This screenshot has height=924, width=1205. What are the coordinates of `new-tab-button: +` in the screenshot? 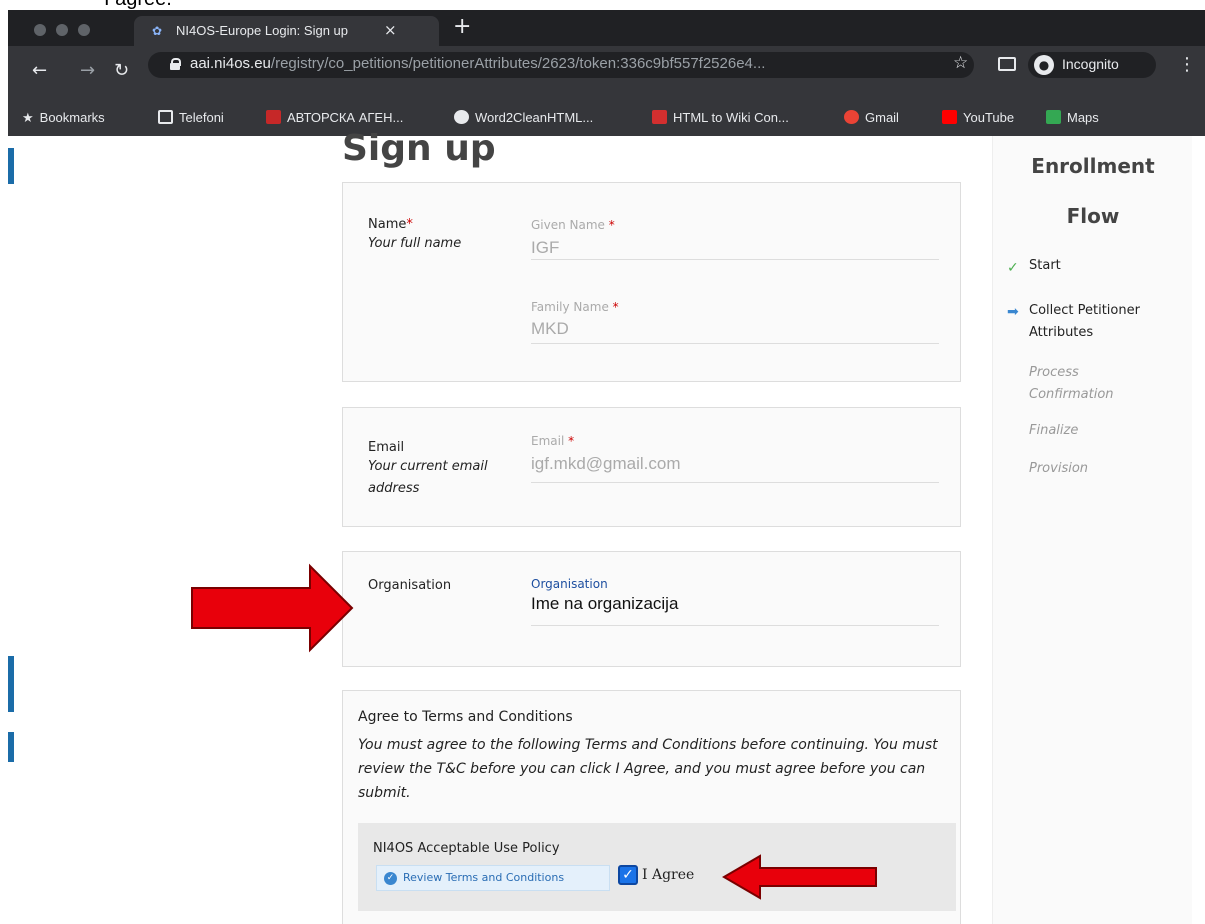 It's located at (462, 26).